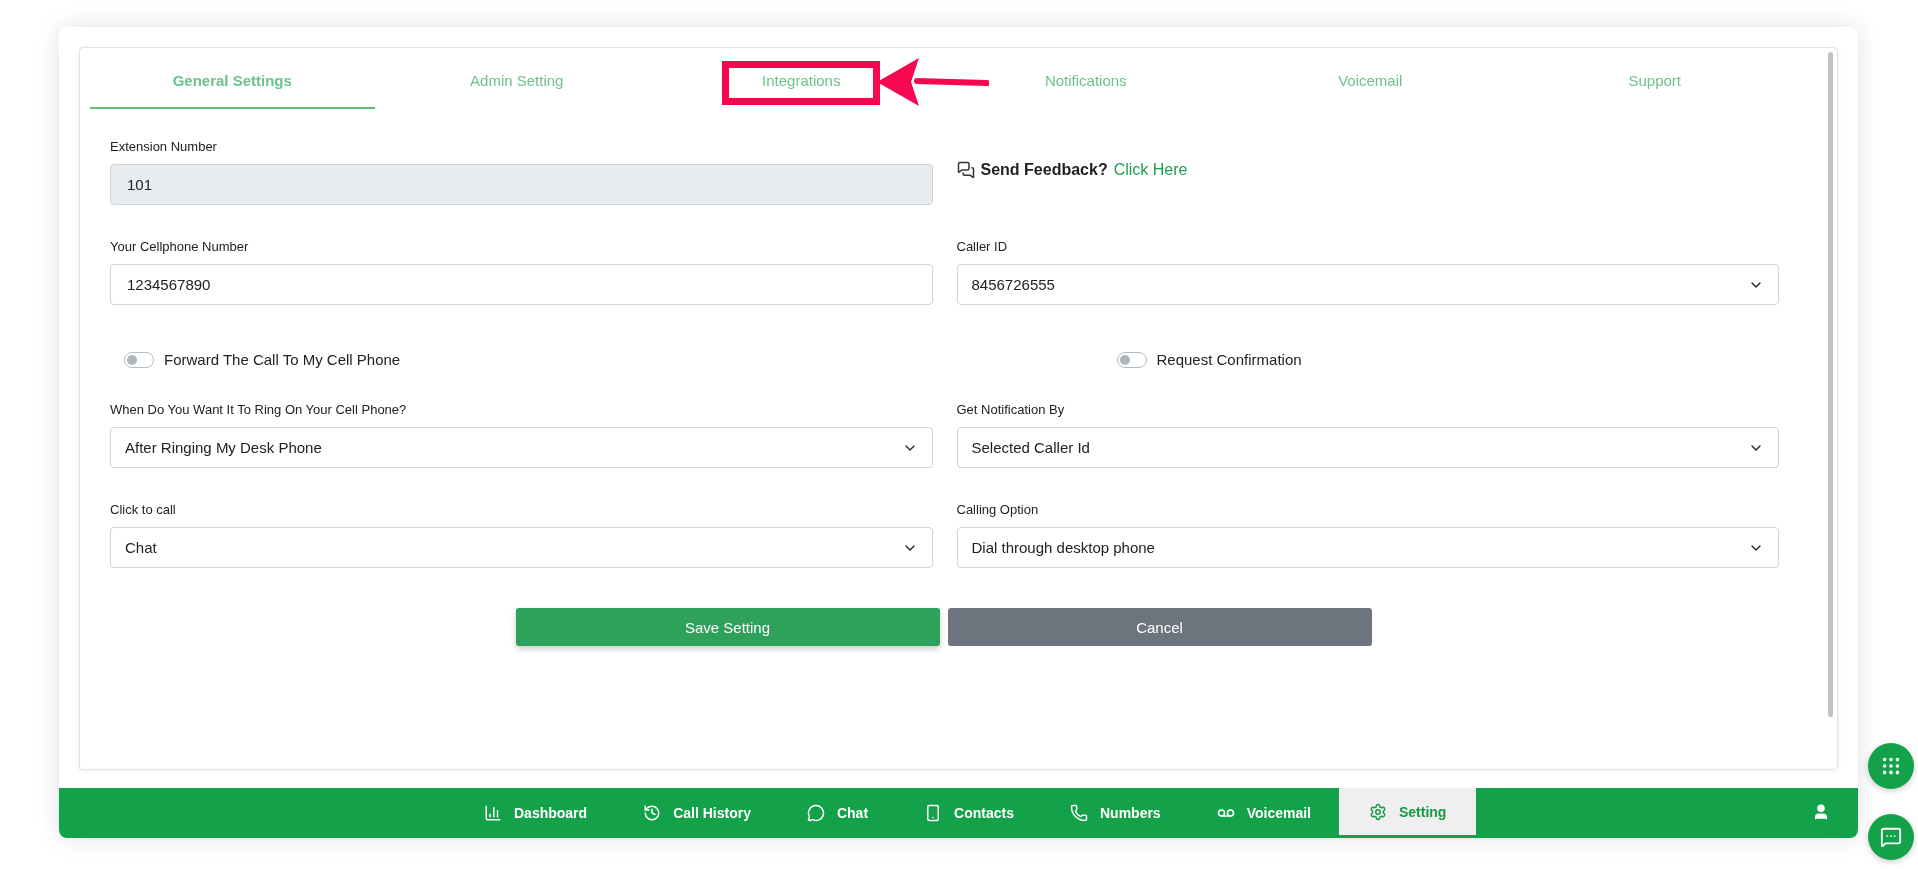  Describe the element at coordinates (965, 170) in the screenshot. I see `chat-bubbles-icon` at that location.